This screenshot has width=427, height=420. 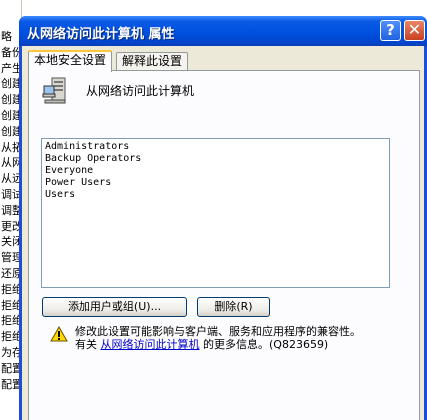 I want to click on list-item: Everyone, so click(x=215, y=171).